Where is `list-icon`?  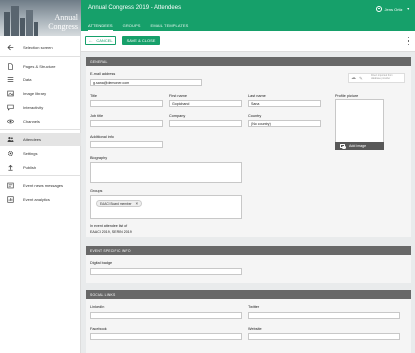
list-icon is located at coordinates (10, 80).